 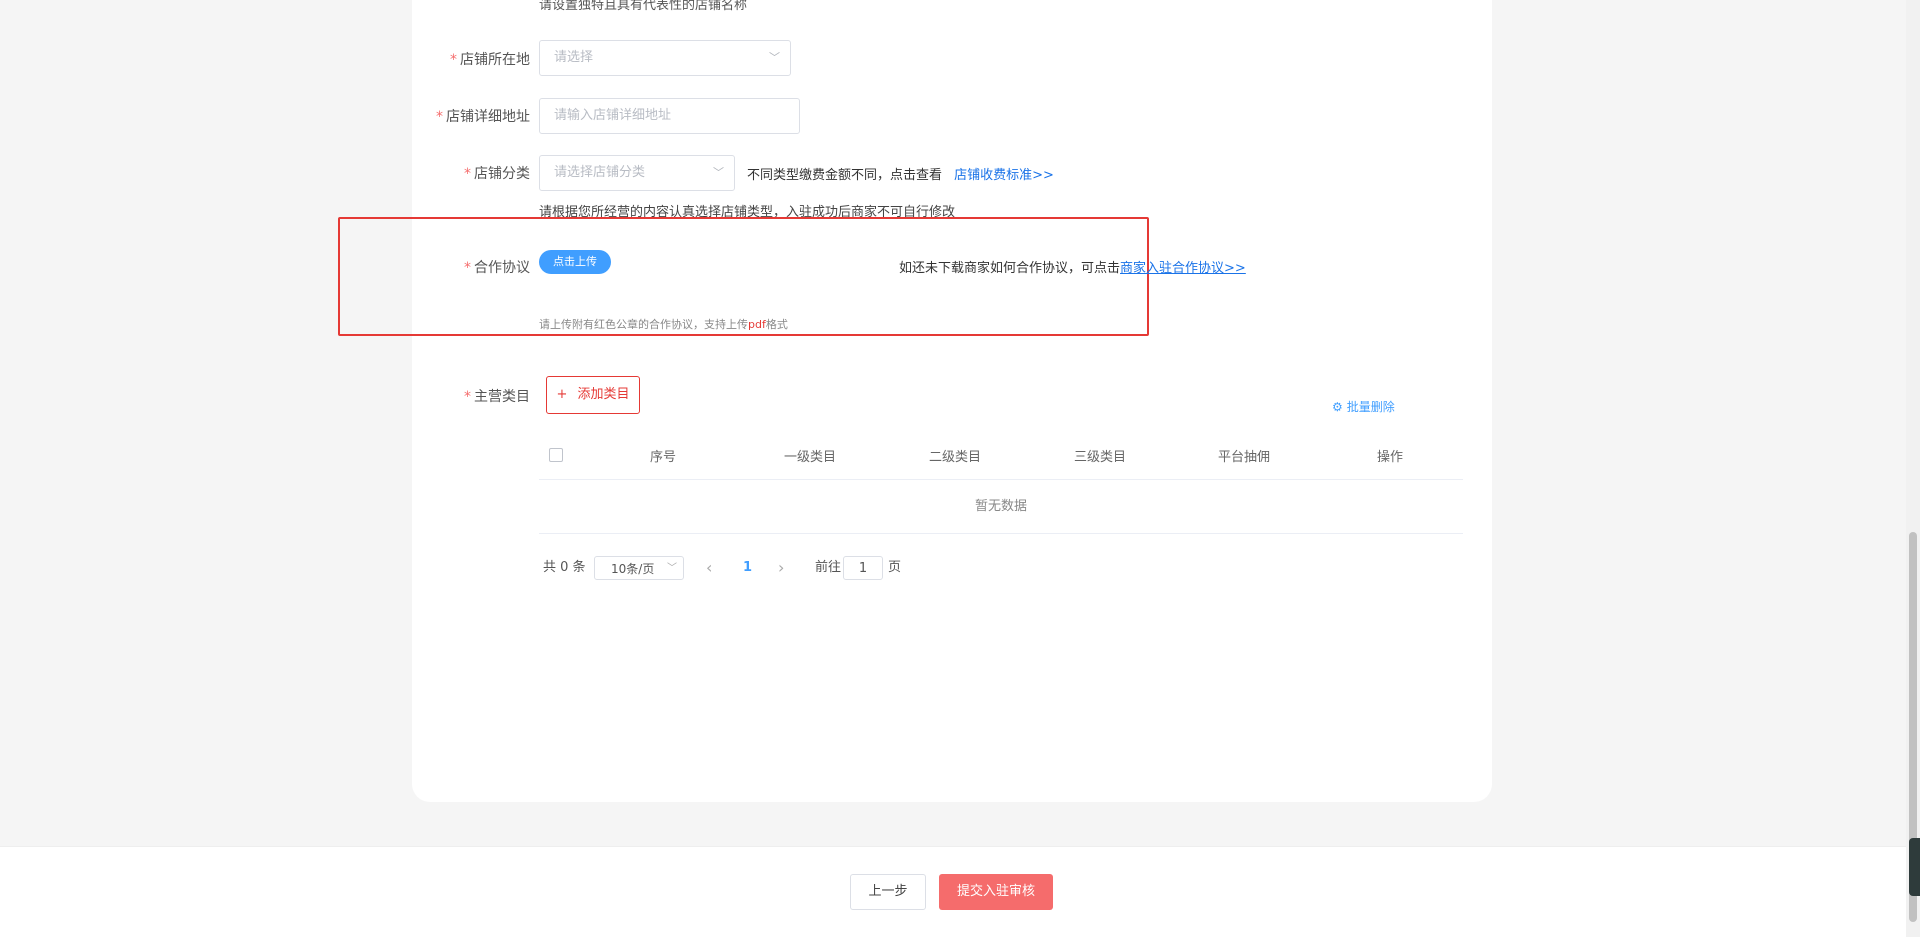 I want to click on category-table: 序号 一级类目 二级类目 三级类目 平台抽佣 操作 暂无数据, so click(x=1001, y=483).